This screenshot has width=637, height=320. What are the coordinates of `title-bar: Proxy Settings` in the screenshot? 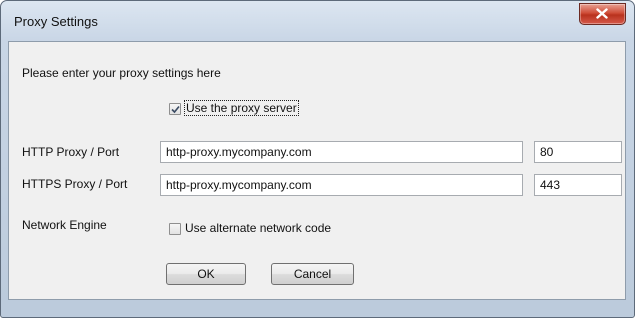 It's located at (317, 21).